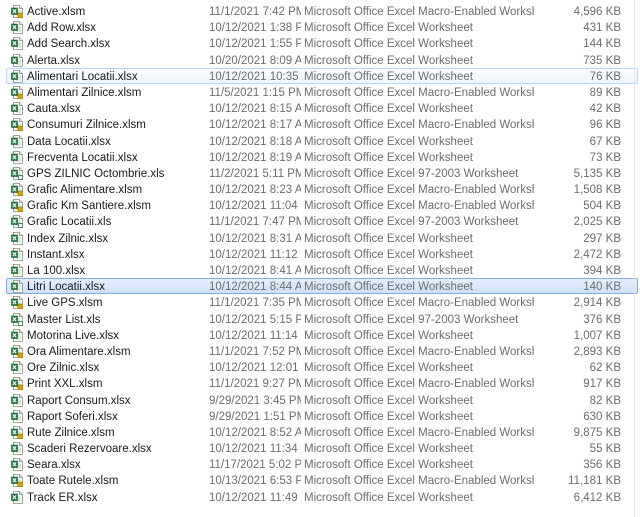 The width and height of the screenshot is (640, 517). Describe the element at coordinates (255, 28) in the screenshot. I see `file-date-modified: 10/12/2021 1:38 PM` at that location.